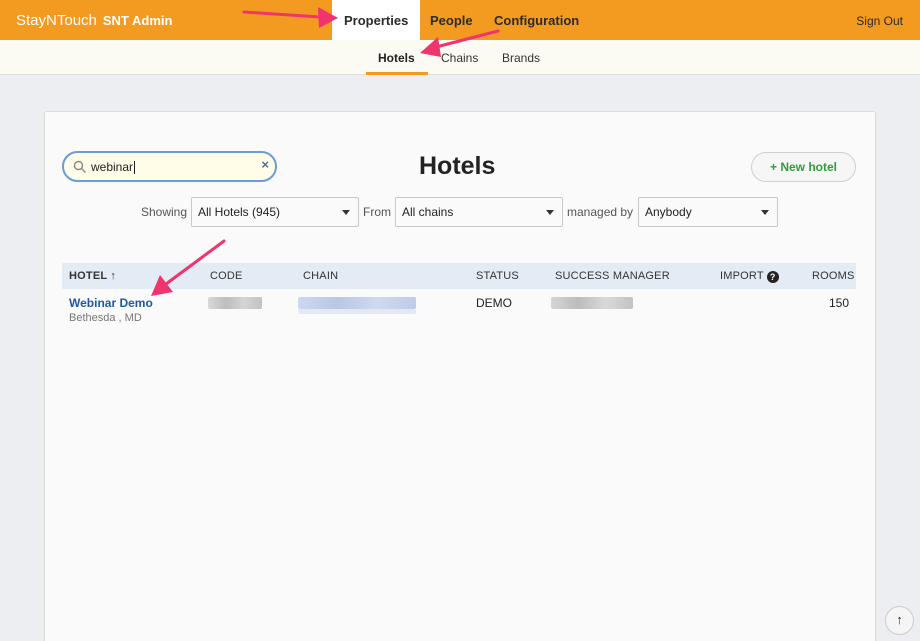 The height and width of the screenshot is (641, 920). Describe the element at coordinates (833, 276) in the screenshot. I see `column-rooms: ROOMS` at that location.